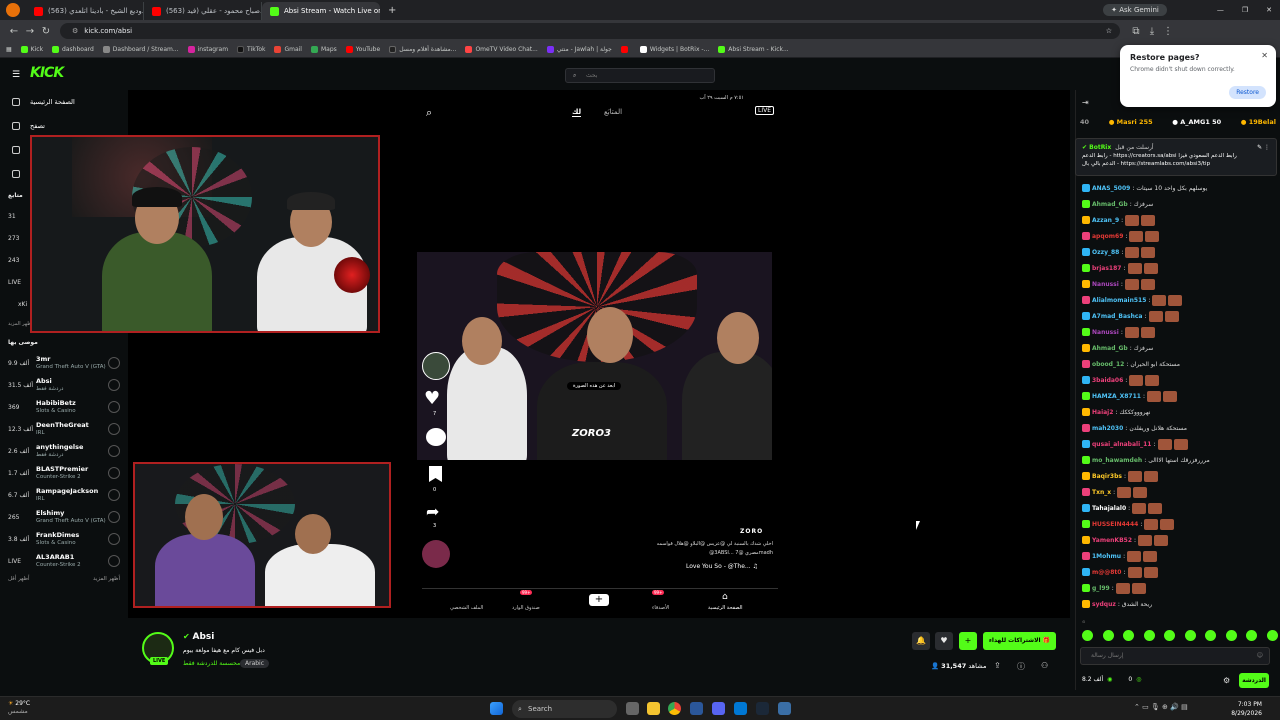 This screenshot has width=1280, height=720. What do you see at coordinates (392, 10) in the screenshot?
I see `new-tab-button: +` at bounding box center [392, 10].